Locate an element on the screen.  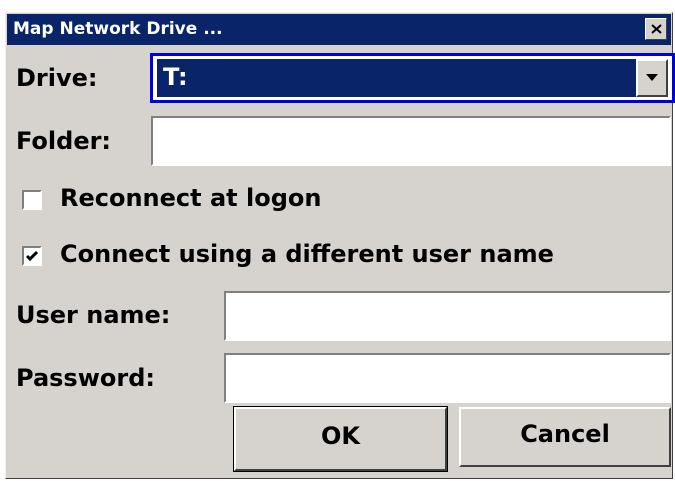
close-button is located at coordinates (656, 29).